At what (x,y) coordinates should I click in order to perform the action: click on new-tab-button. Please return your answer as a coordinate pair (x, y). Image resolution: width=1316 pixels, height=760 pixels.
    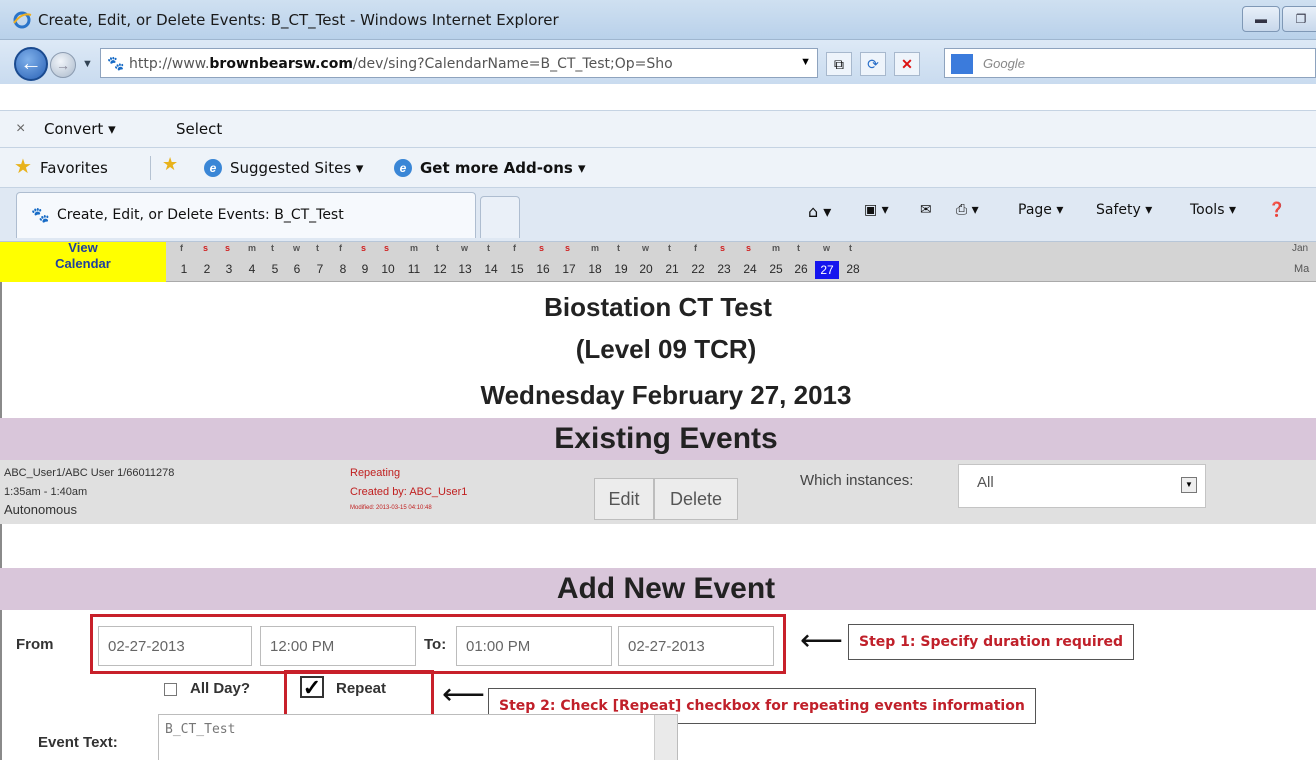
    Looking at the image, I should click on (500, 217).